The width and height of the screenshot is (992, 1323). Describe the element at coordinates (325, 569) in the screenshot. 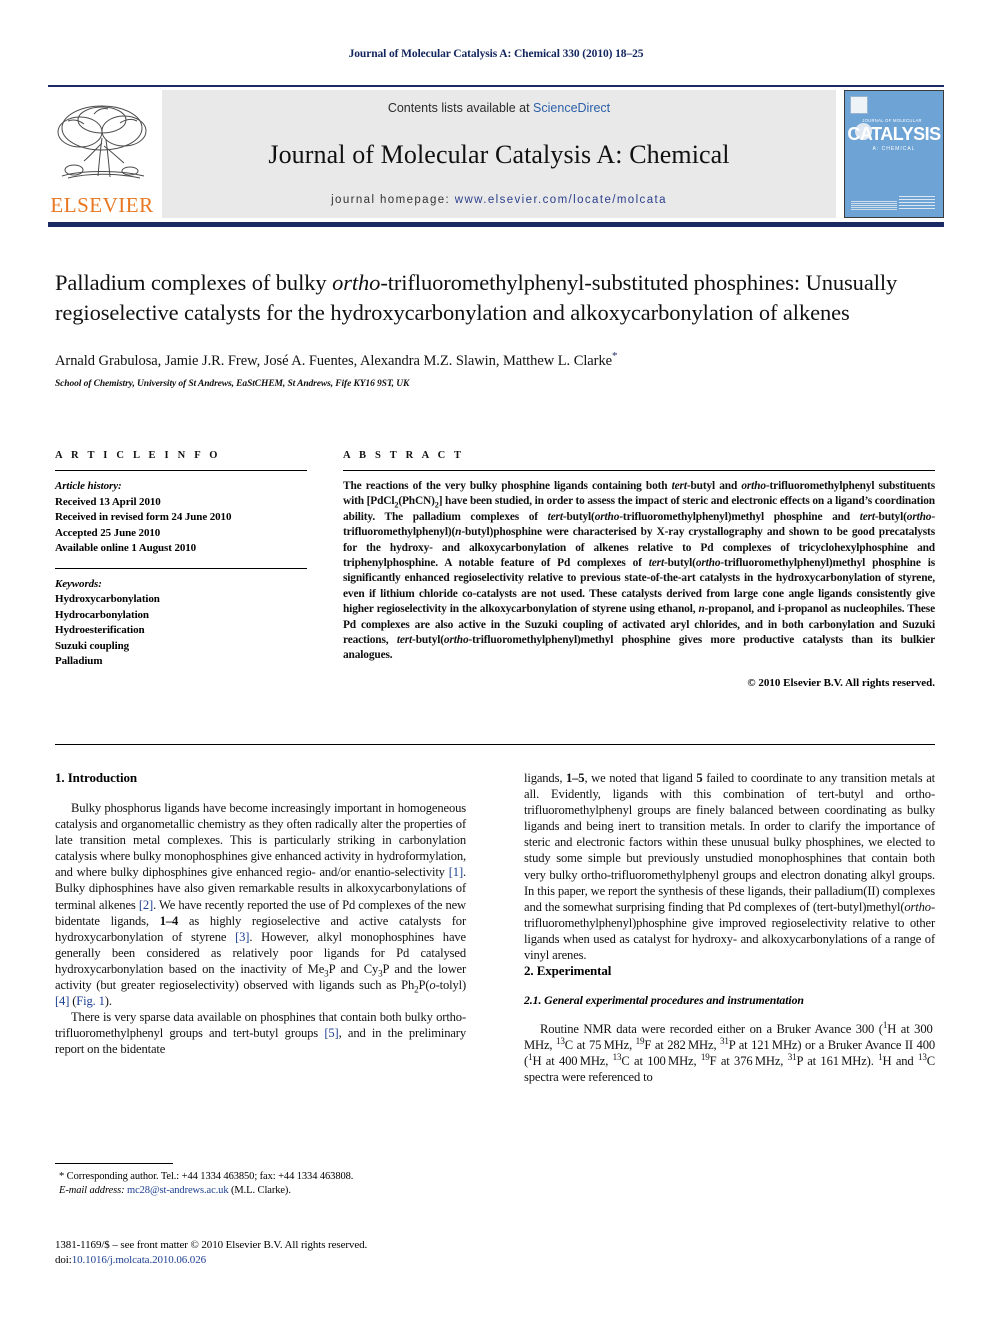

I see `column-gap` at that location.